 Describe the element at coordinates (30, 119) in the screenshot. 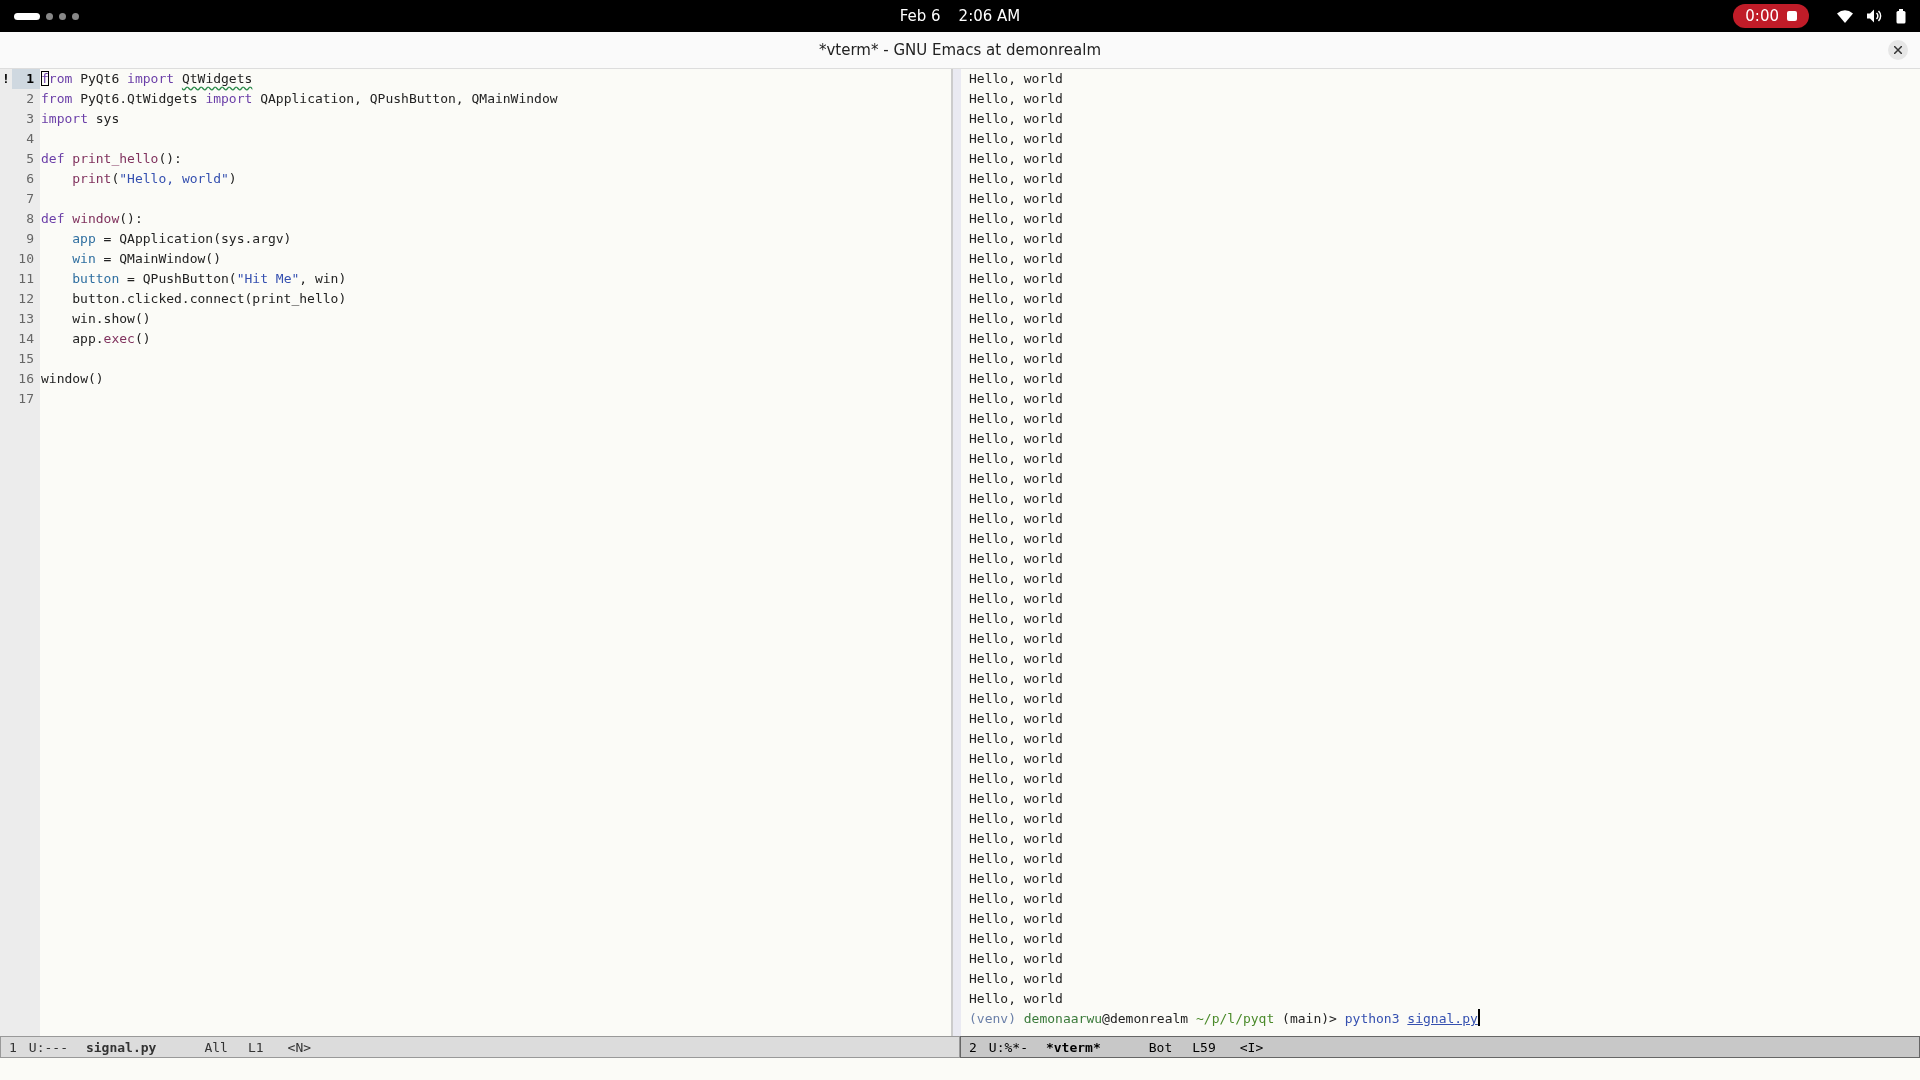

I see `line-number: 3` at that location.